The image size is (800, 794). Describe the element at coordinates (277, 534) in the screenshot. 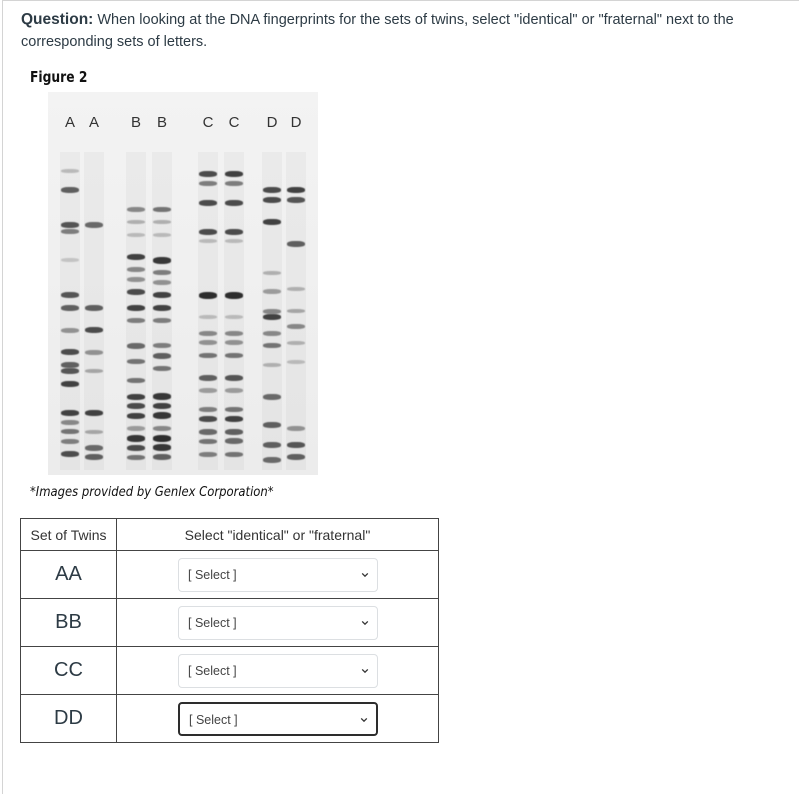

I see `header-select: Select "identical" or "fraternal"` at that location.